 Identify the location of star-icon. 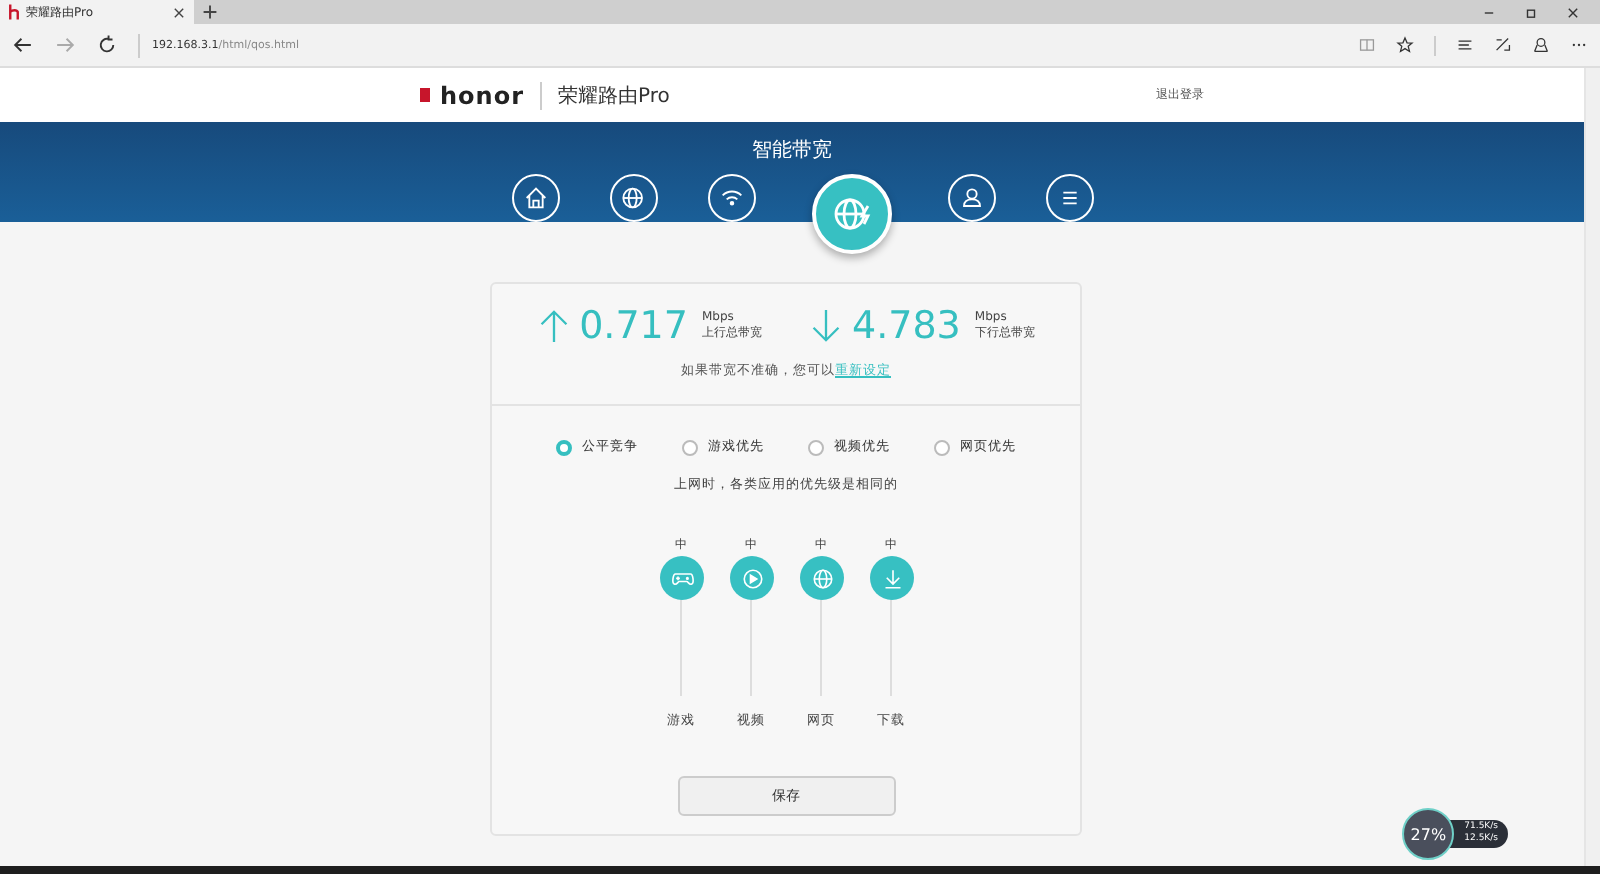
(1405, 45).